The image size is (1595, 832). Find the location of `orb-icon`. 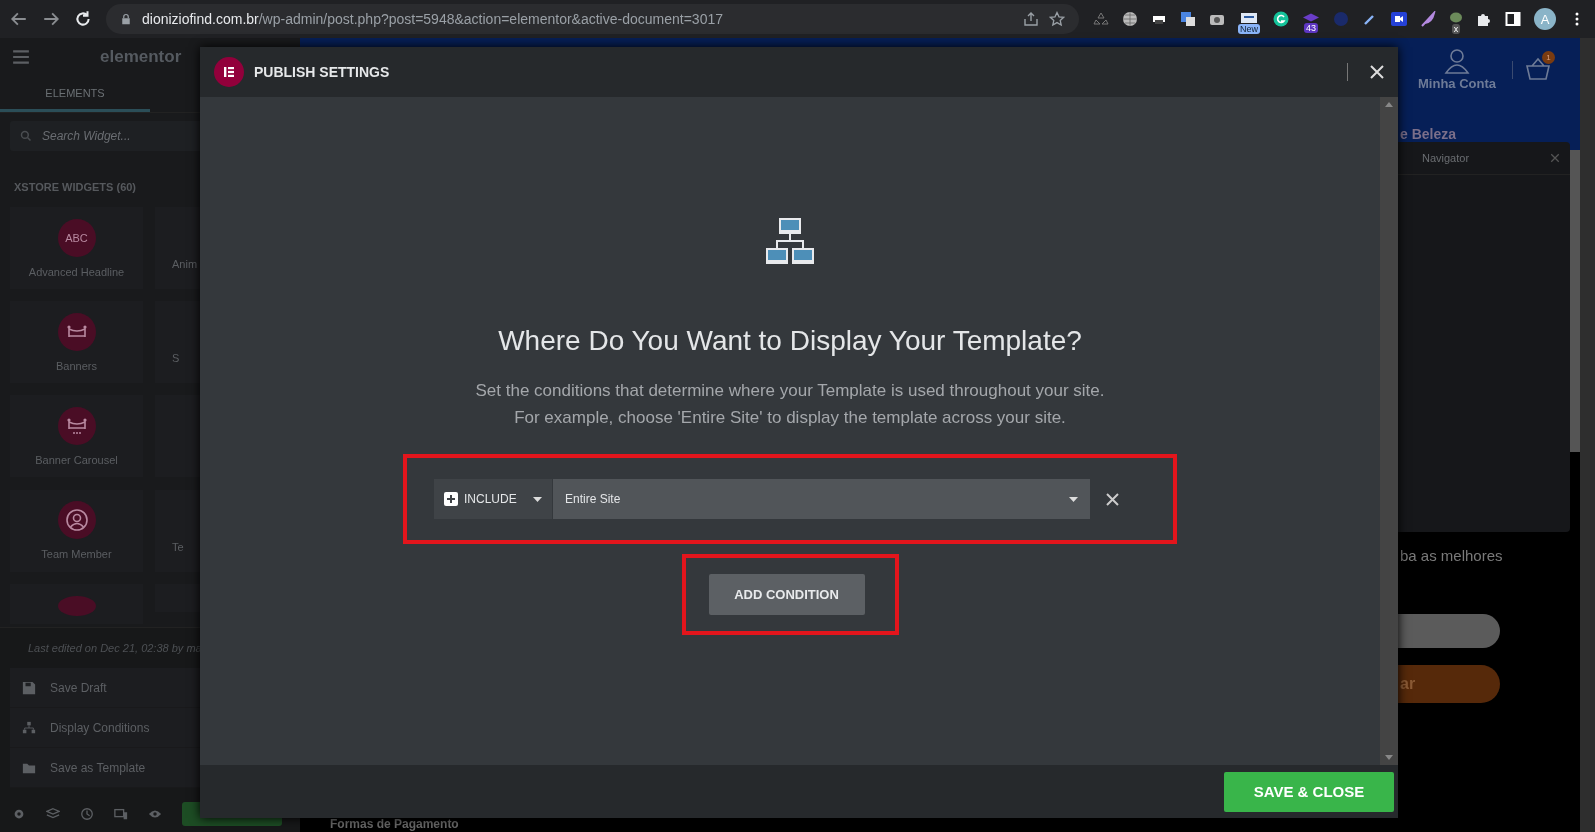

orb-icon is located at coordinates (1456, 17).